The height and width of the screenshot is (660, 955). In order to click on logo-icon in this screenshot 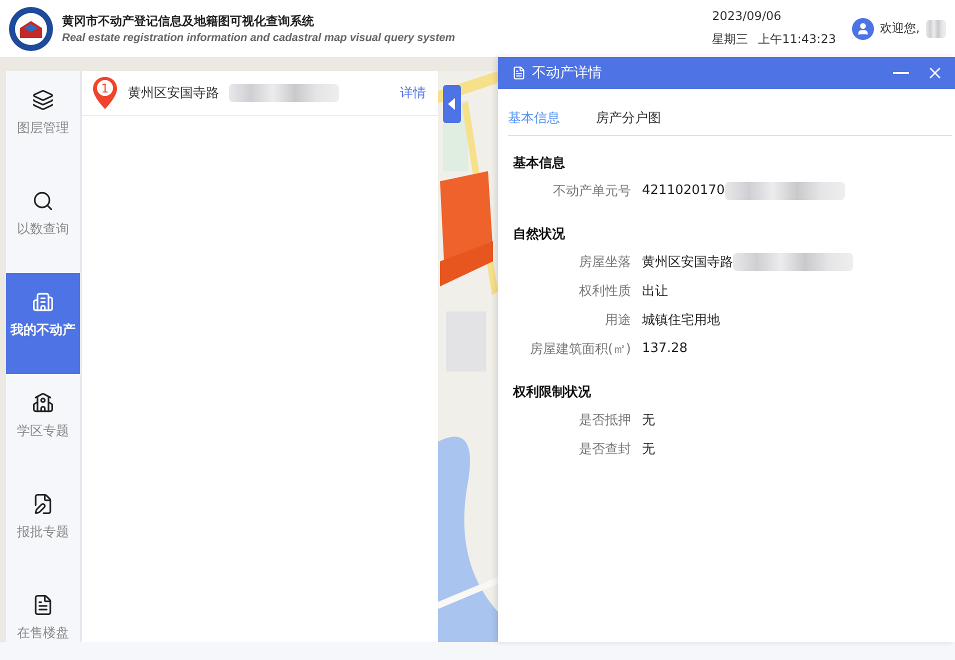, I will do `click(31, 29)`.